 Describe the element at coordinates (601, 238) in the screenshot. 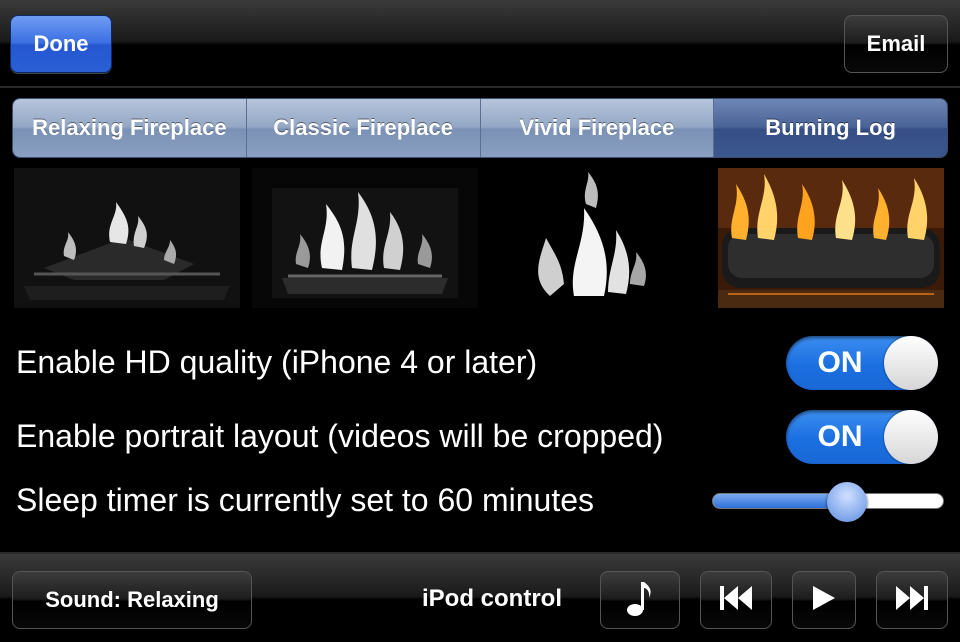

I see `vivid-fireplace-thumbnail` at that location.